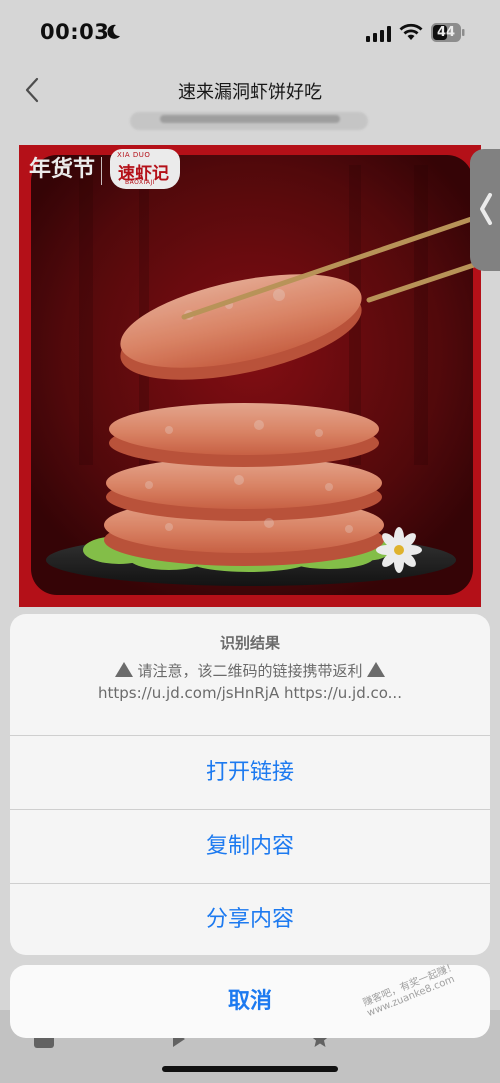 The image size is (500, 1083). I want to click on action-sheet-title: 识别结果, so click(249, 643).